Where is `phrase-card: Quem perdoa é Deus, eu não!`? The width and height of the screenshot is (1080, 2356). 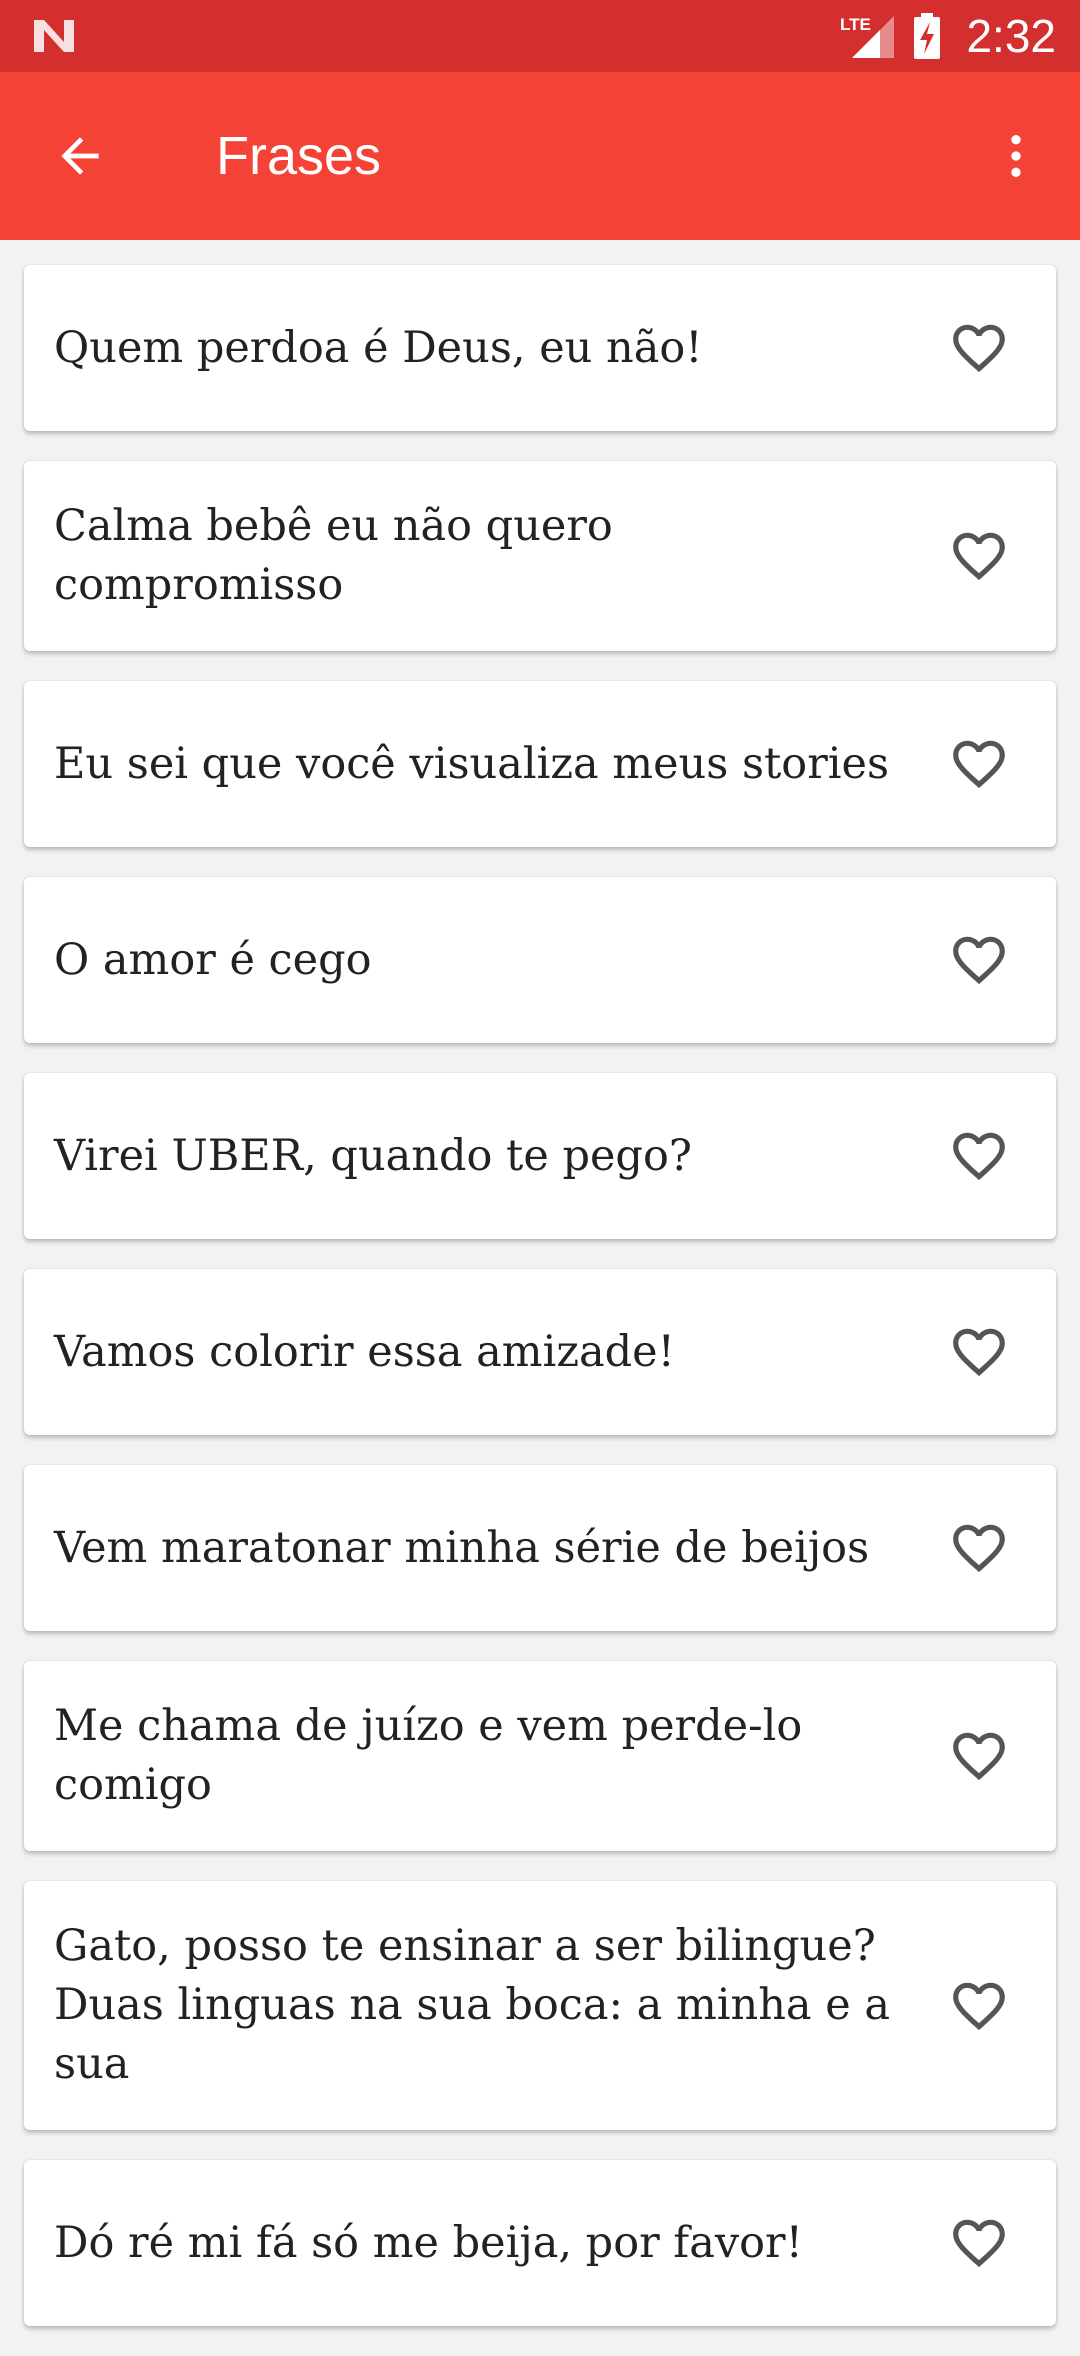
phrase-card: Quem perdoa é Deus, eu não! is located at coordinates (540, 348).